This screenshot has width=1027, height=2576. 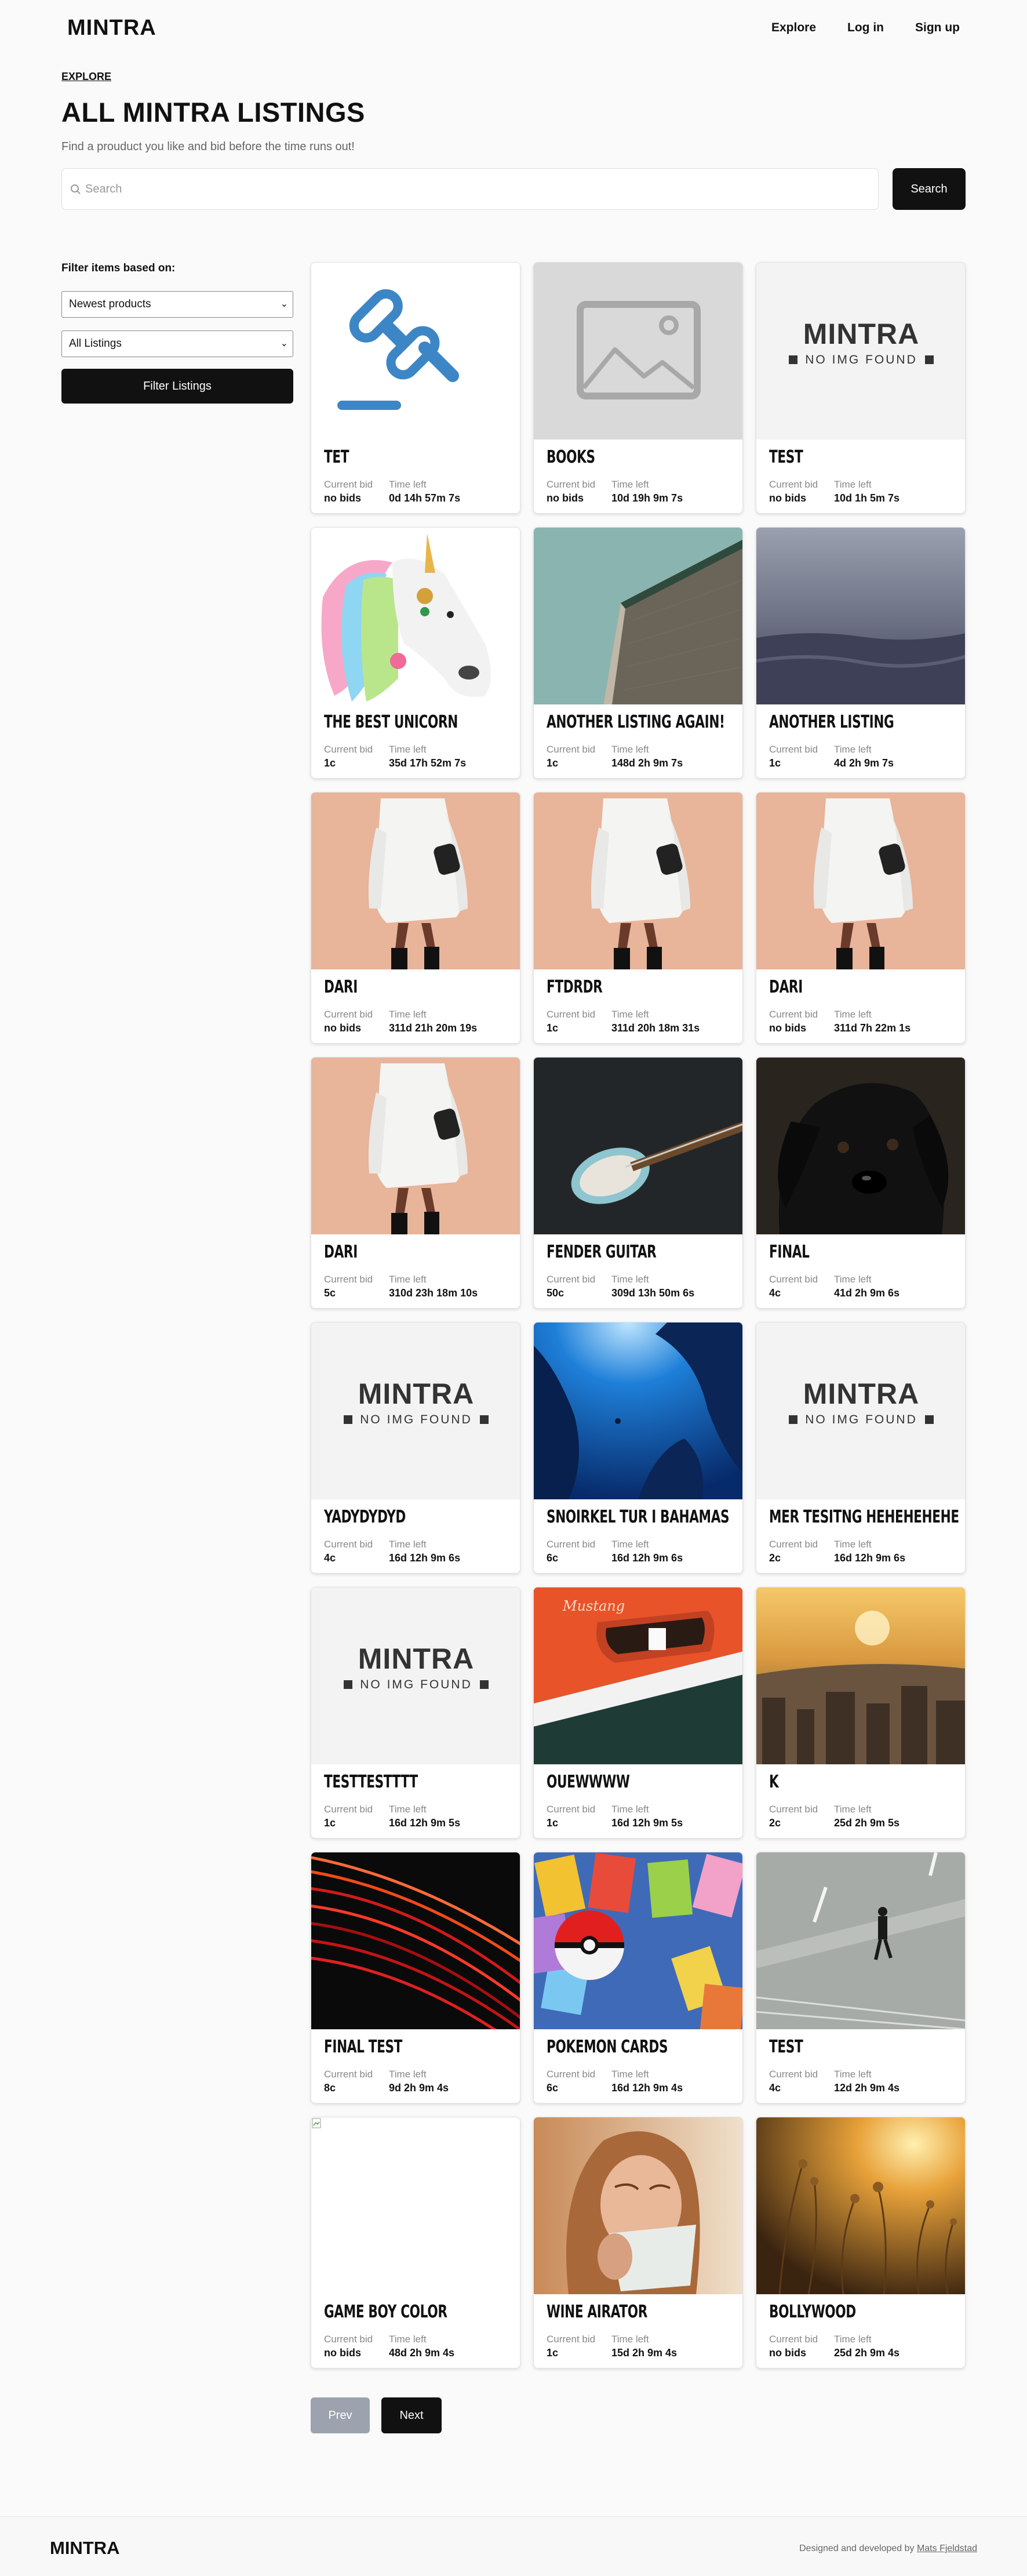 I want to click on time-left-label: Time left, so click(x=853, y=1544).